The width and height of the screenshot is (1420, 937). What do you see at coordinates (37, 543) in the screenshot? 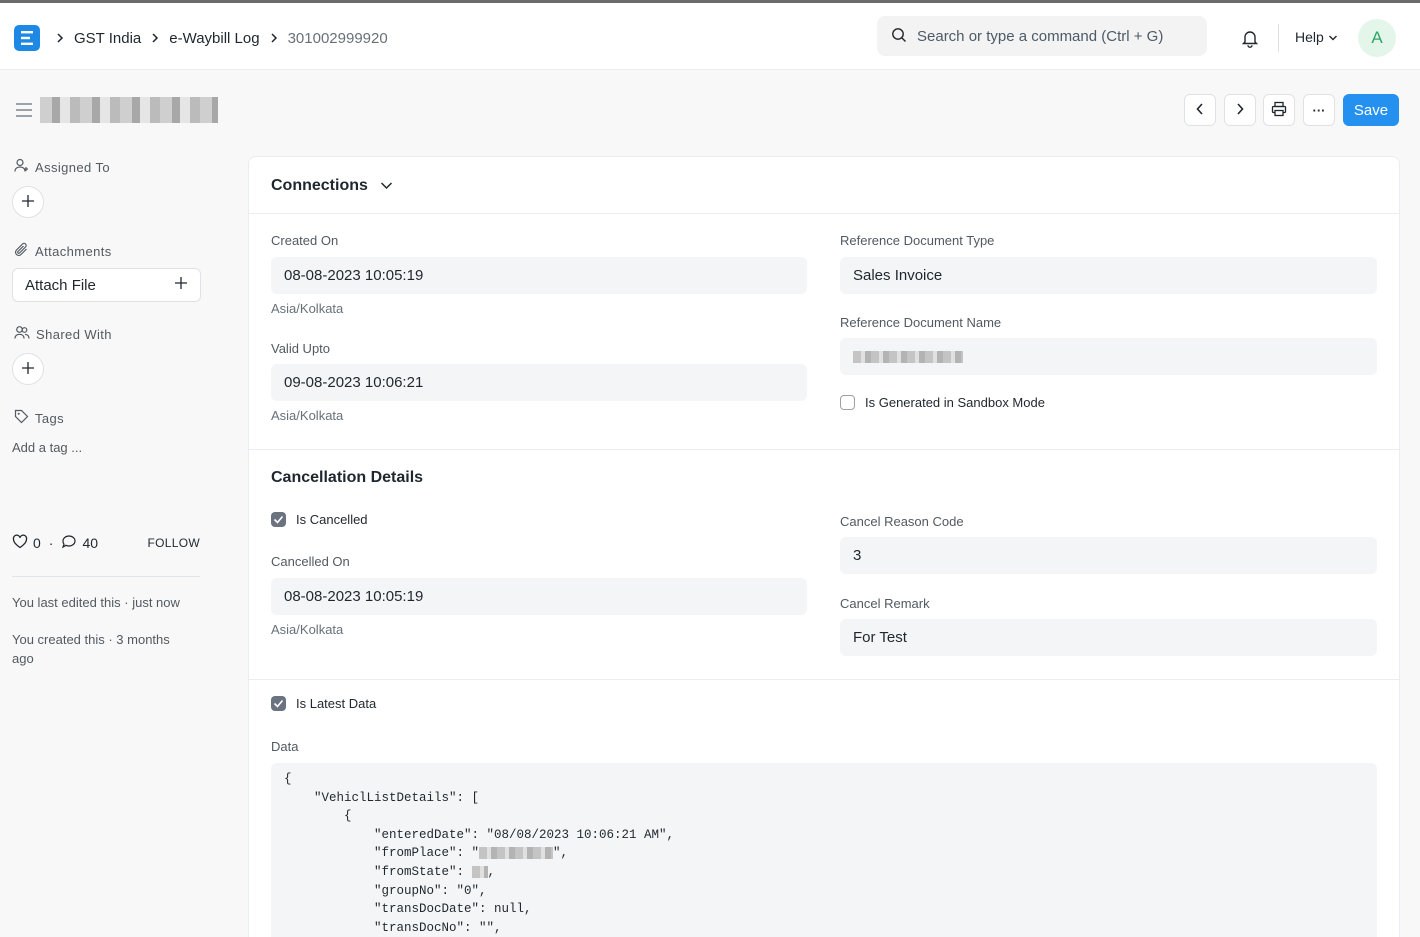
I see `like-count: 0` at bounding box center [37, 543].